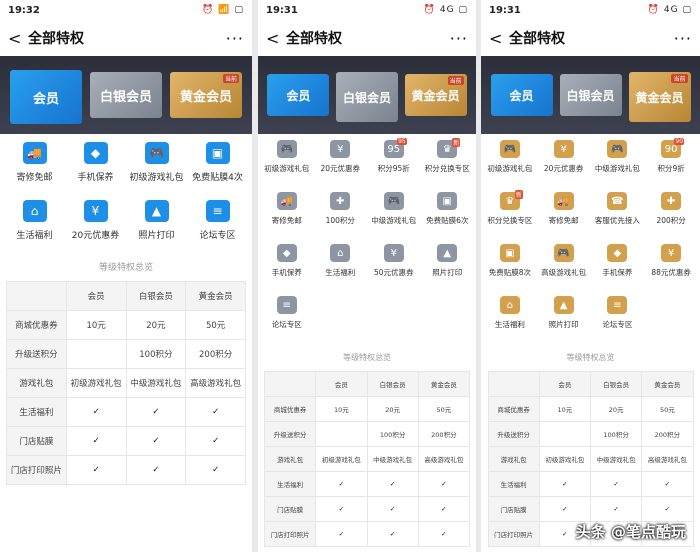 Image resolution: width=700 pixels, height=552 pixels. Describe the element at coordinates (314, 39) in the screenshot. I see `page-title: 全部特权` at that location.